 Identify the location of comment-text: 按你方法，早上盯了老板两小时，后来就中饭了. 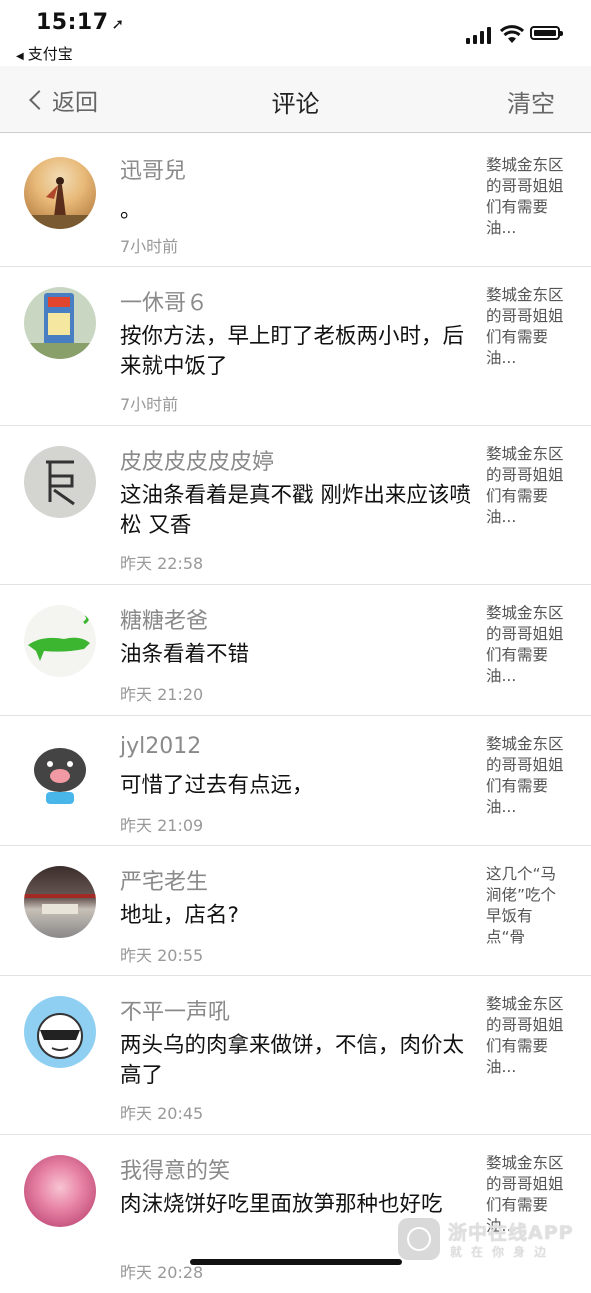
(292, 351).